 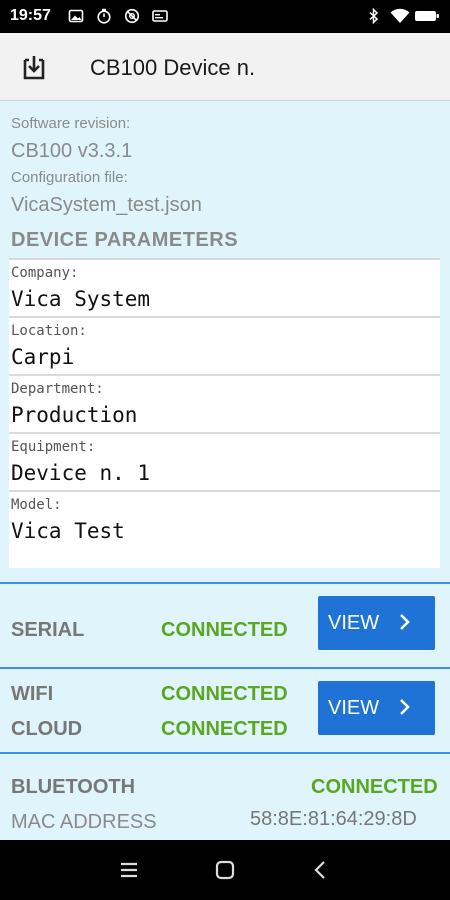 I want to click on param-label: Department:, so click(x=57, y=389).